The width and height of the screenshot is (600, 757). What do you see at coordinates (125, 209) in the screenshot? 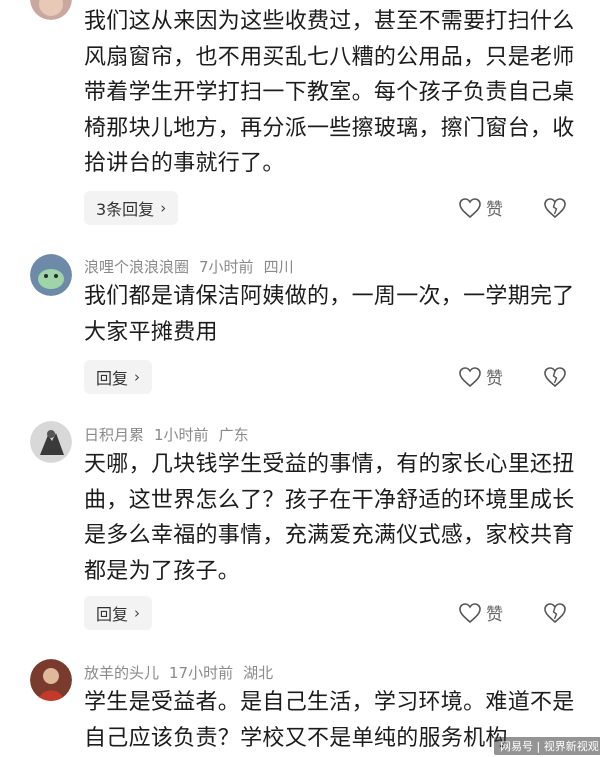
I see `reply-label: 3条回复` at bounding box center [125, 209].